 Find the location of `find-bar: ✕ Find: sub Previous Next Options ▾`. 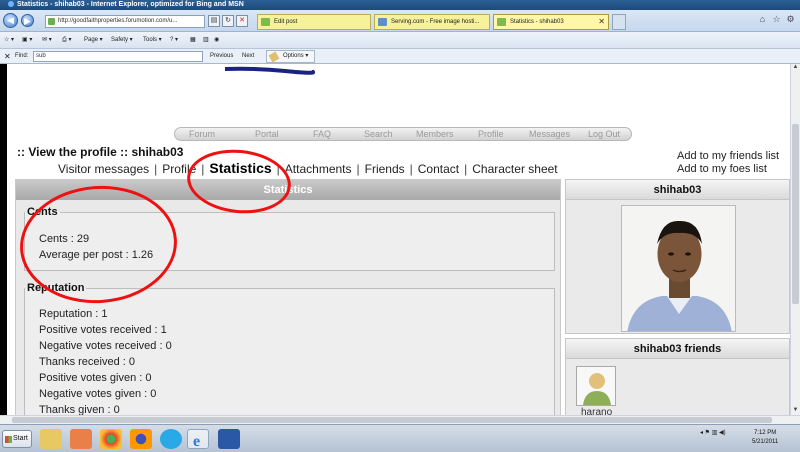

find-bar: ✕ Find: sub Previous Next Options ▾ is located at coordinates (400, 56).